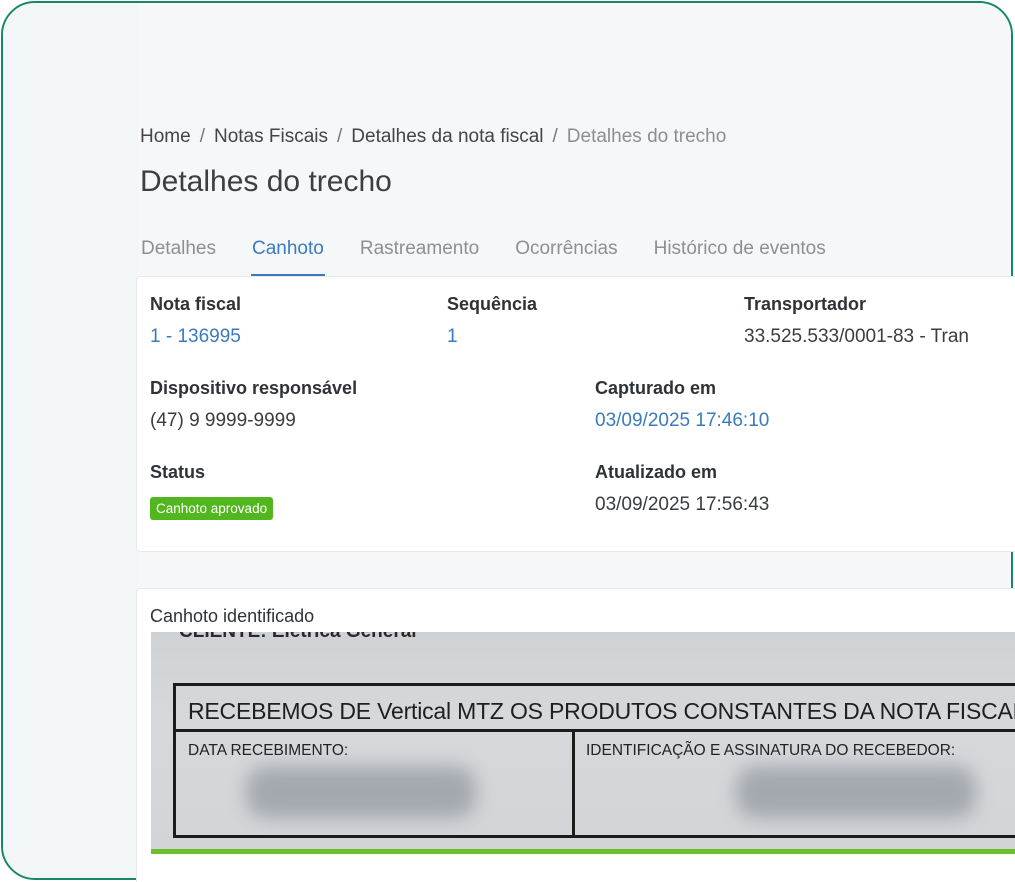 The width and height of the screenshot is (1015, 882). I want to click on capturado-link: 03/09/2025 17:46:10, so click(682, 421).